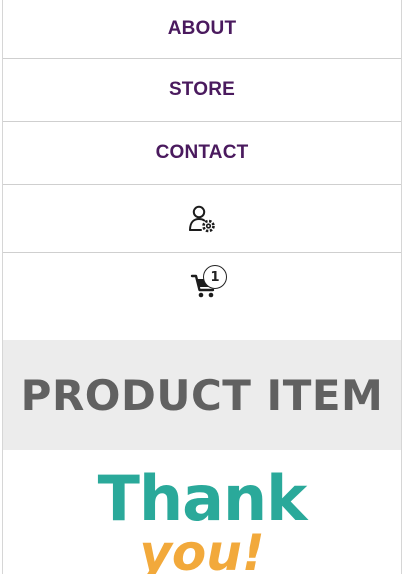 Image resolution: width=404 pixels, height=574 pixels. I want to click on user-settings-icon, so click(202, 219).